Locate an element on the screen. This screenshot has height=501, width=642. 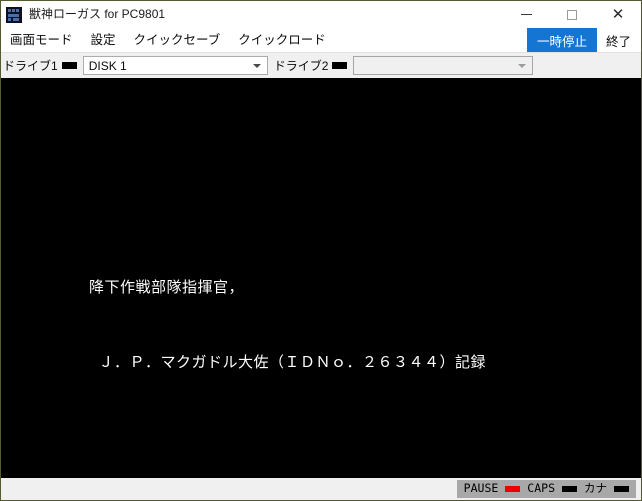
menu-bar: 画面モード 設定 クイックセーブ クイックロード 一時停止 終了 is located at coordinates (321, 40).